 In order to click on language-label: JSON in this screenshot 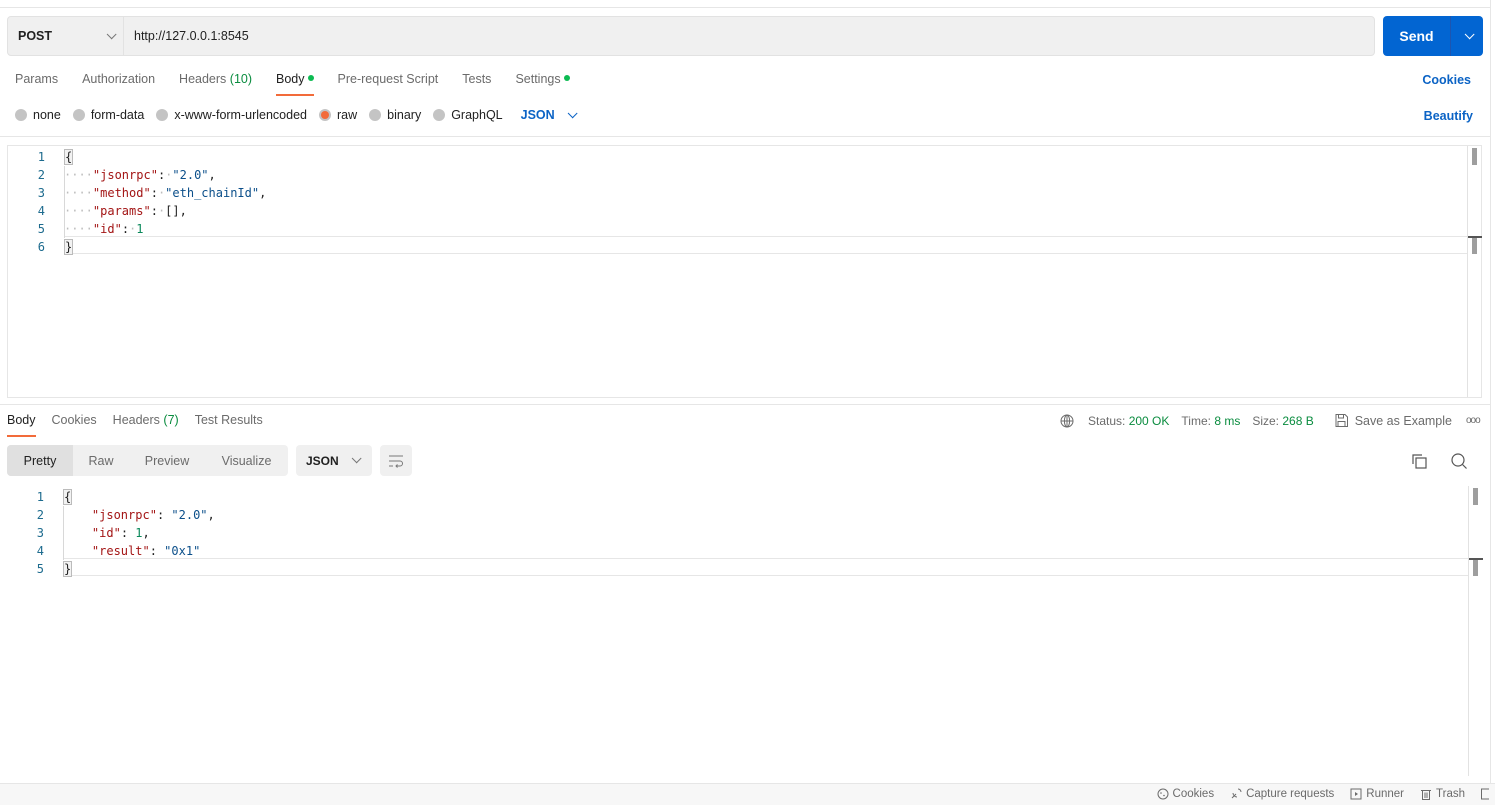, I will do `click(537, 115)`.